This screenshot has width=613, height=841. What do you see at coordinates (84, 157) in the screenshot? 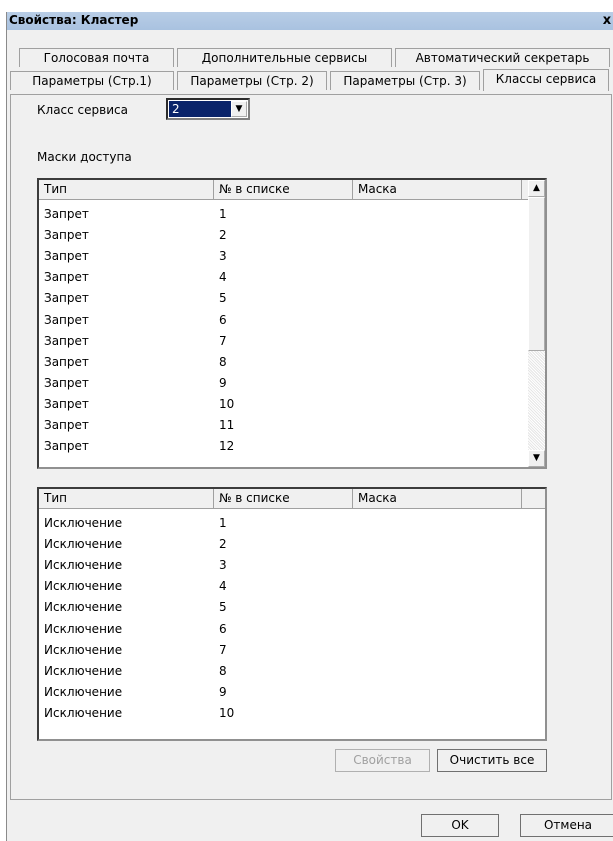
I see `access-masks-label: Маски доступа` at bounding box center [84, 157].